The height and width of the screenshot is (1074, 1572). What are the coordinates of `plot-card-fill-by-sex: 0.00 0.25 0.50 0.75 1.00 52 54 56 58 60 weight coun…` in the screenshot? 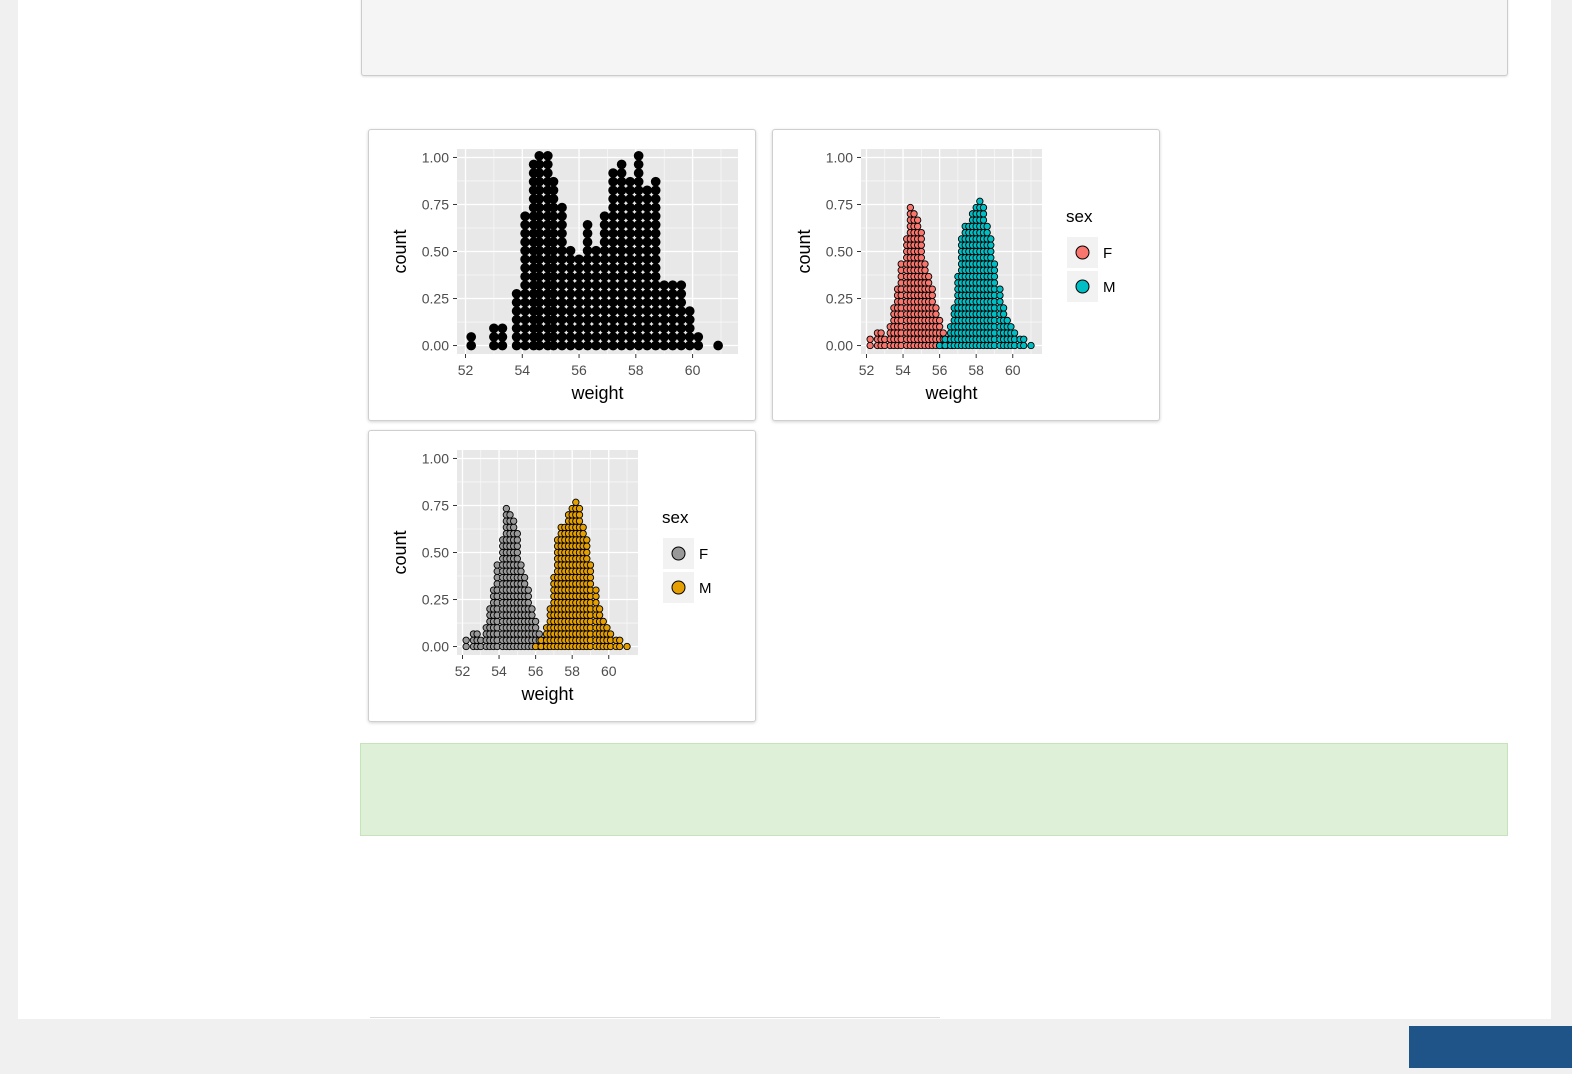 It's located at (966, 275).